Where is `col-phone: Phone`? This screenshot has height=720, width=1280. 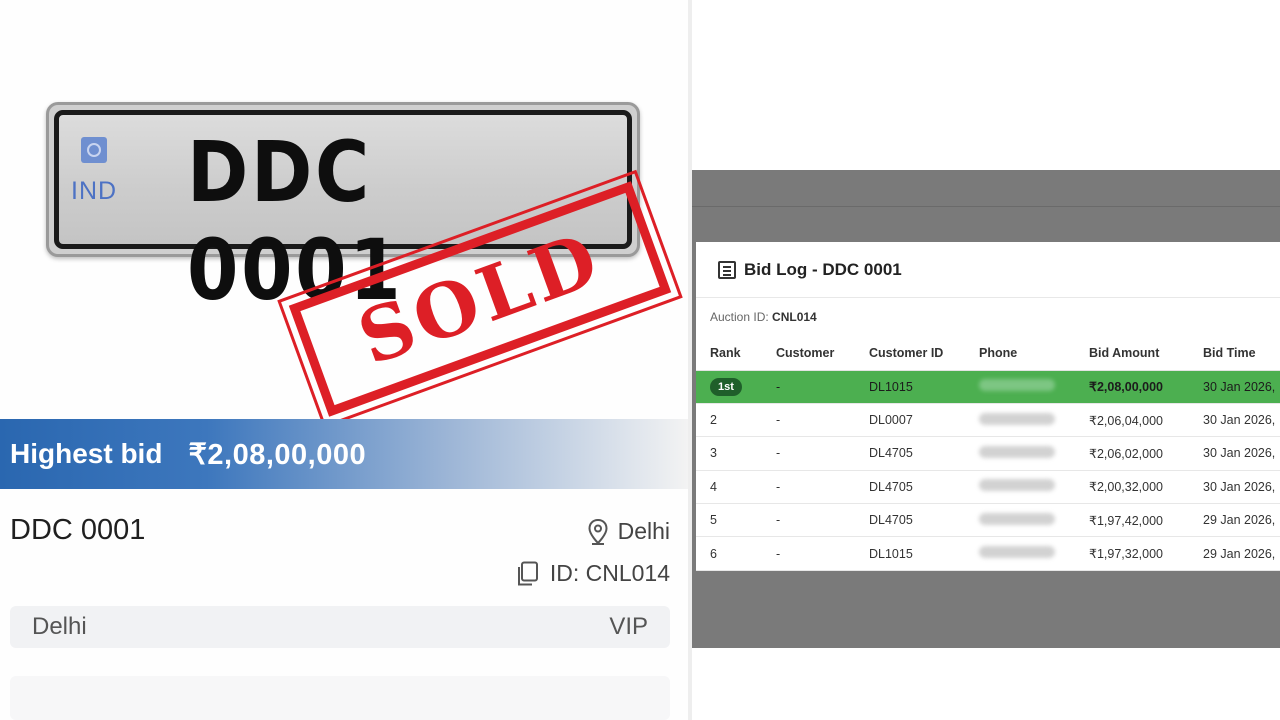
col-phone: Phone is located at coordinates (1034, 353).